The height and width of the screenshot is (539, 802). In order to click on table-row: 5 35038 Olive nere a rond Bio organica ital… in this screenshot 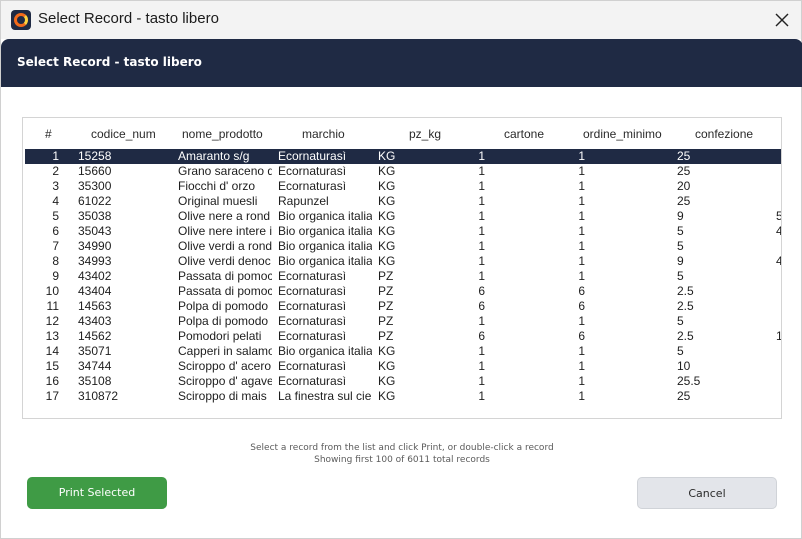, I will do `click(403, 216)`.